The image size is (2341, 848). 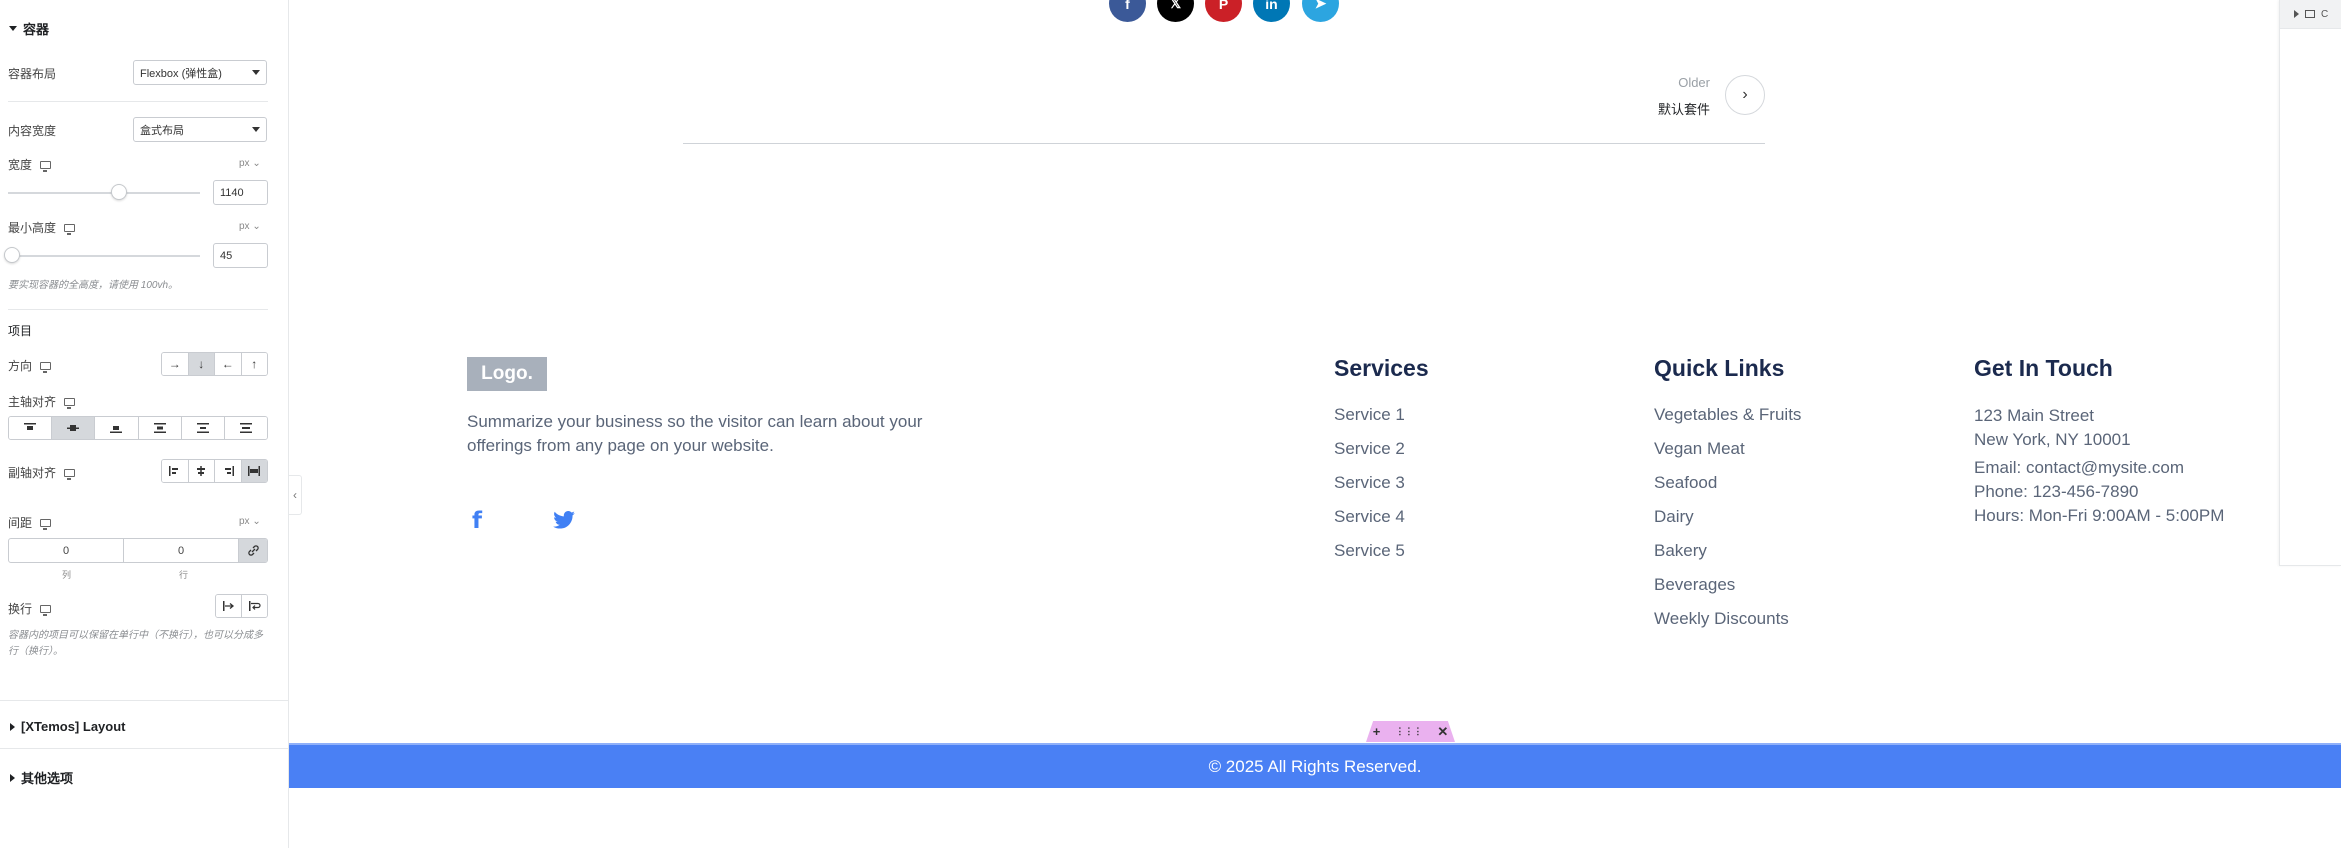 What do you see at coordinates (135, 643) in the screenshot?
I see `wrap-hint: 容器内的项目可以保留在单行中（不换行），也可以分成多行（换行）。` at bounding box center [135, 643].